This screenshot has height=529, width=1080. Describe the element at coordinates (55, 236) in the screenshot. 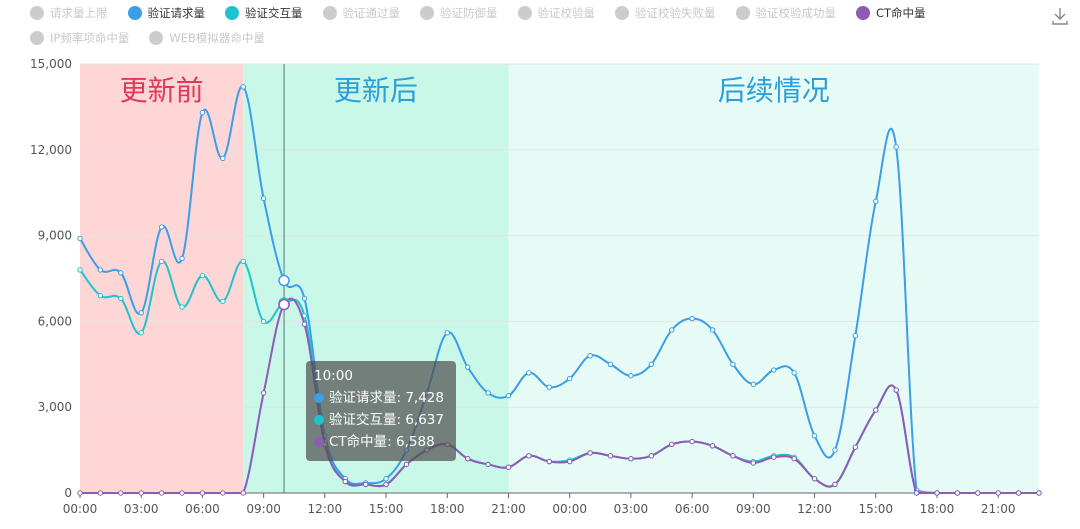

I see `y-tick-label: 9,000` at that location.